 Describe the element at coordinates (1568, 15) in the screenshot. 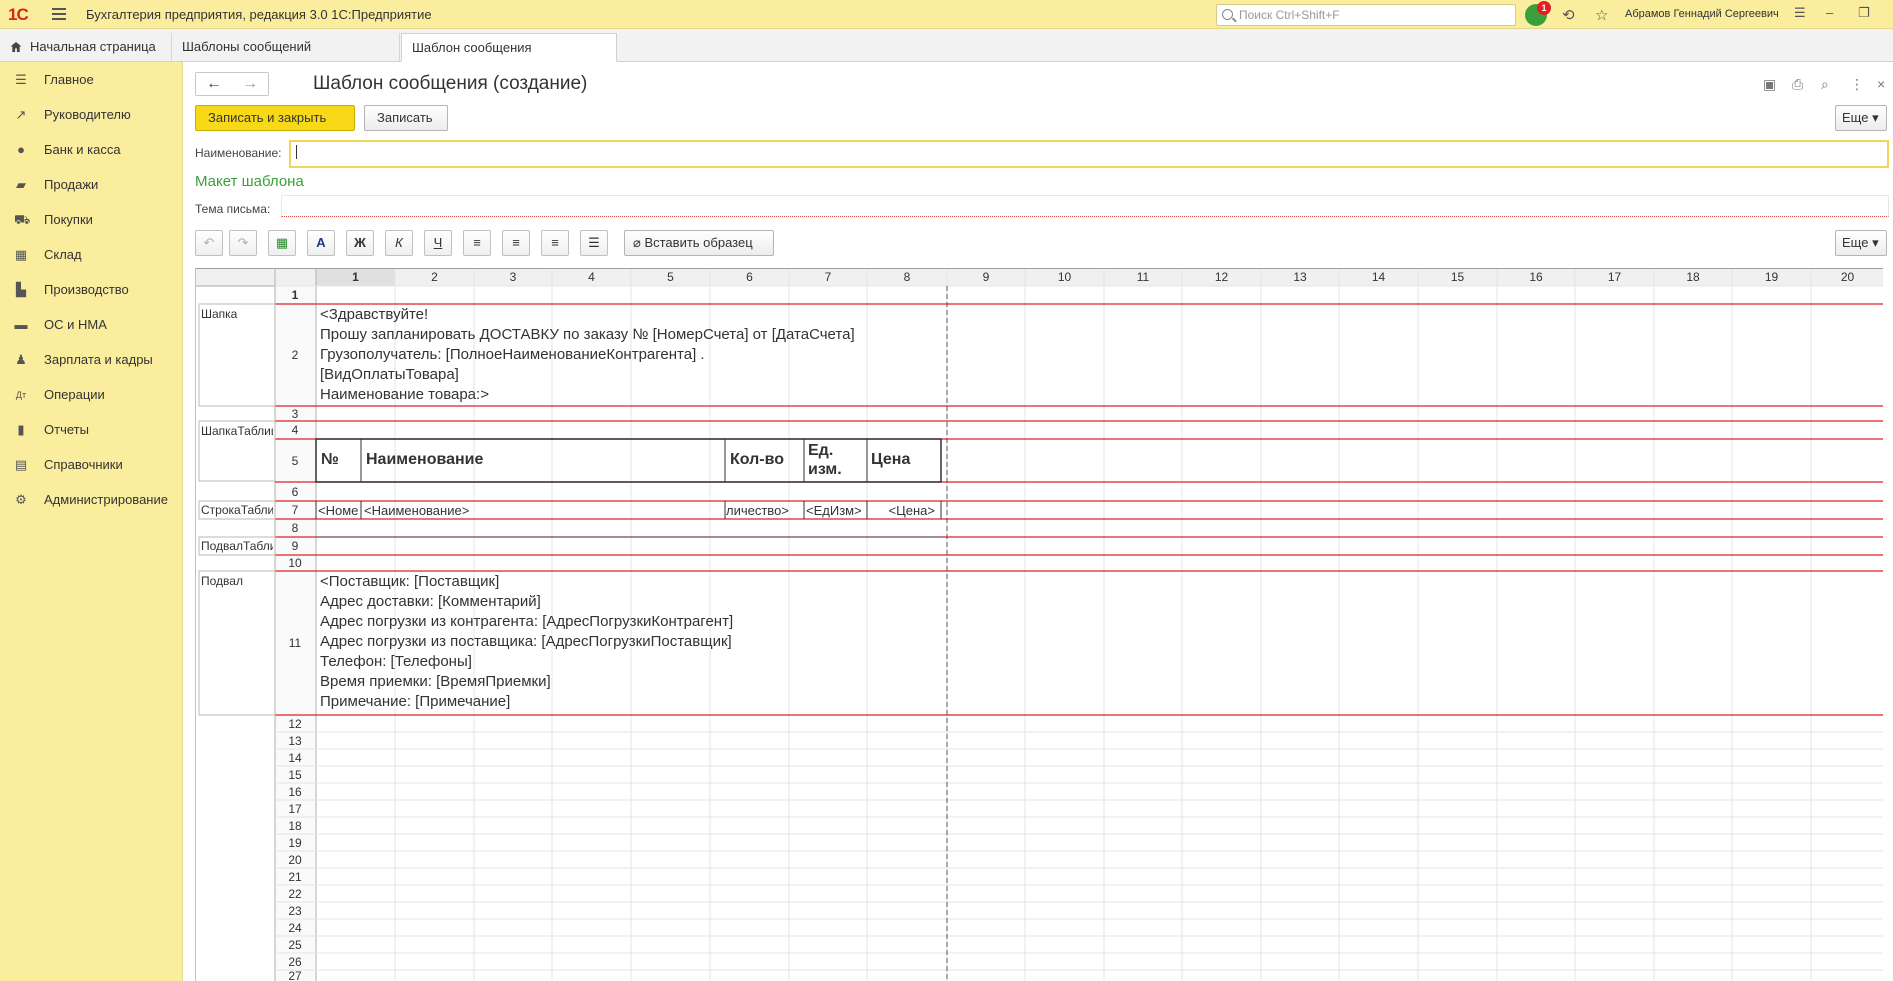

I see `history-icon: ⟲` at that location.